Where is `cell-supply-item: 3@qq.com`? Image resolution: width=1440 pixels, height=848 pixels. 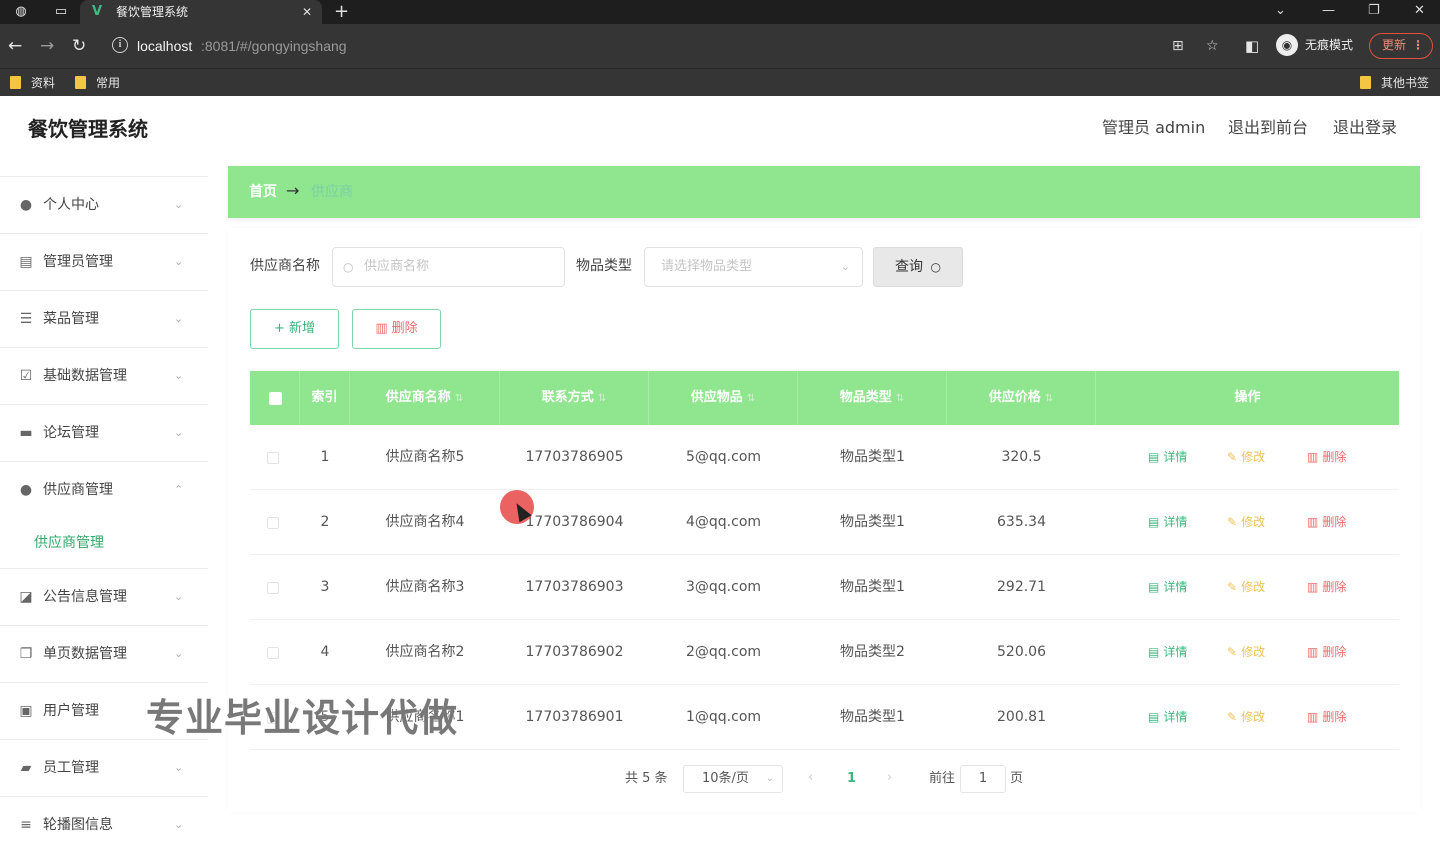
cell-supply-item: 3@qq.com is located at coordinates (723, 587).